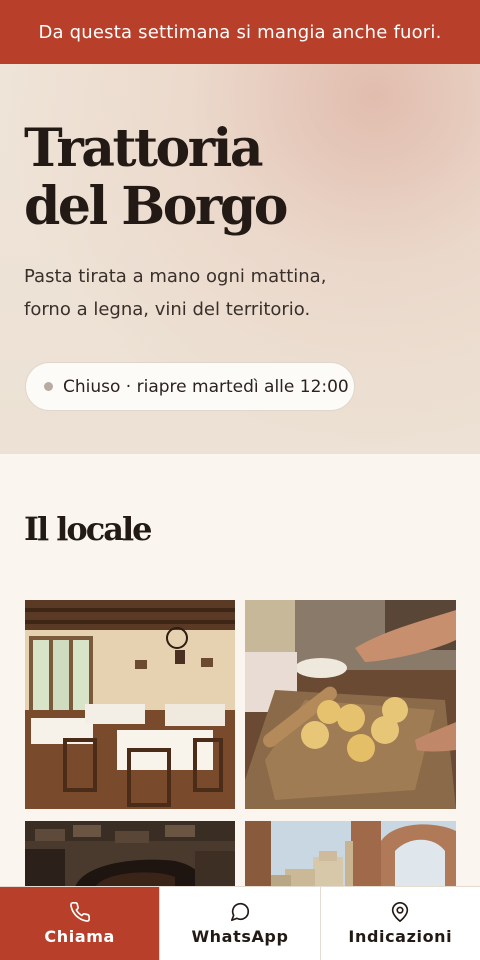 The width and height of the screenshot is (480, 960). Describe the element at coordinates (350, 704) in the screenshot. I see `fresh-pasta-photo` at that location.